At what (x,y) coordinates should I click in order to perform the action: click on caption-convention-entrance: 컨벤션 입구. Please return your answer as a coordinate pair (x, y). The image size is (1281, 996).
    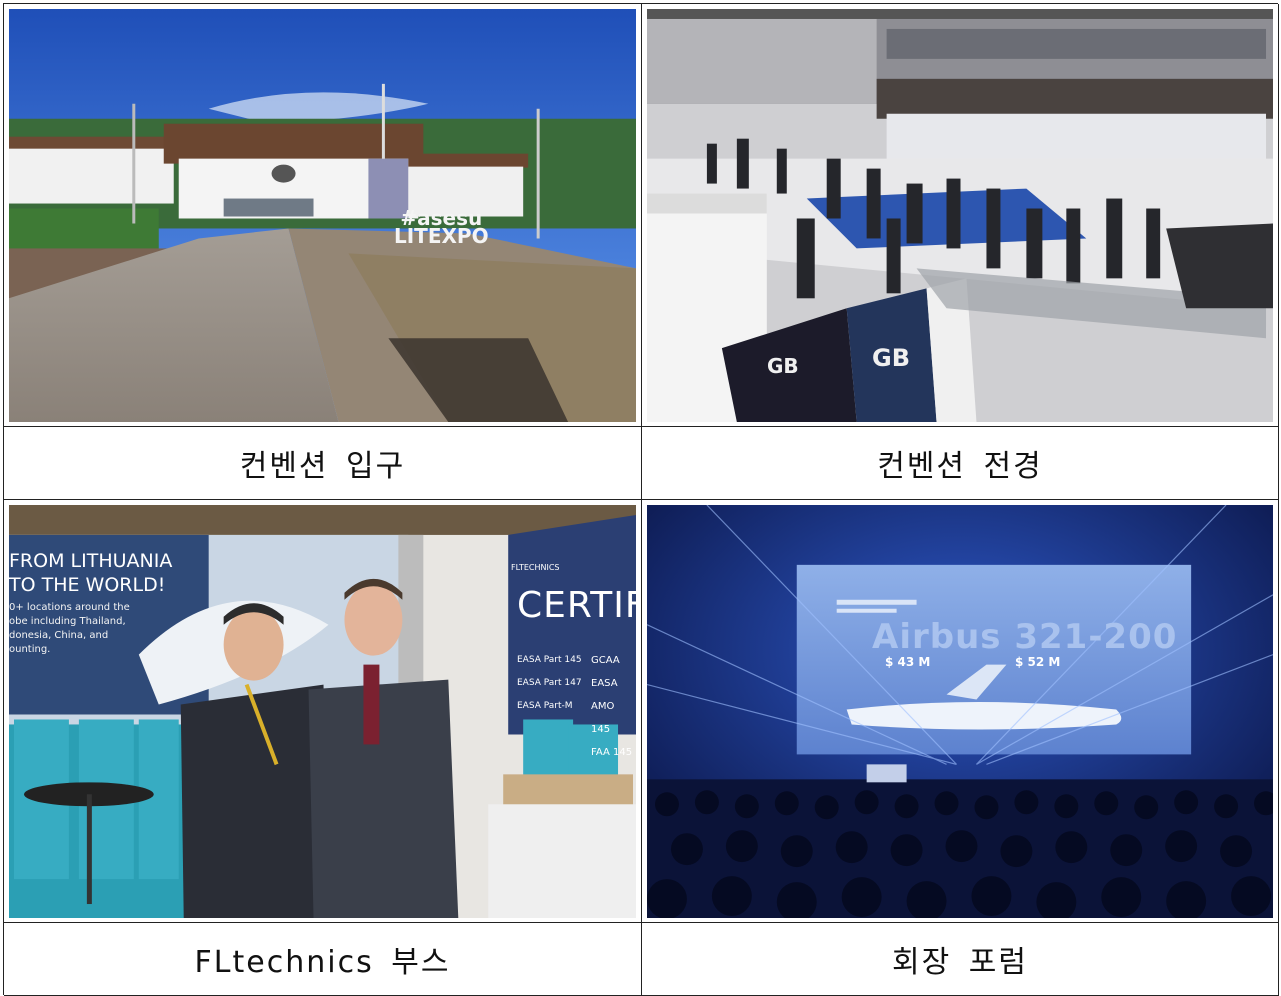
    Looking at the image, I should click on (322, 466).